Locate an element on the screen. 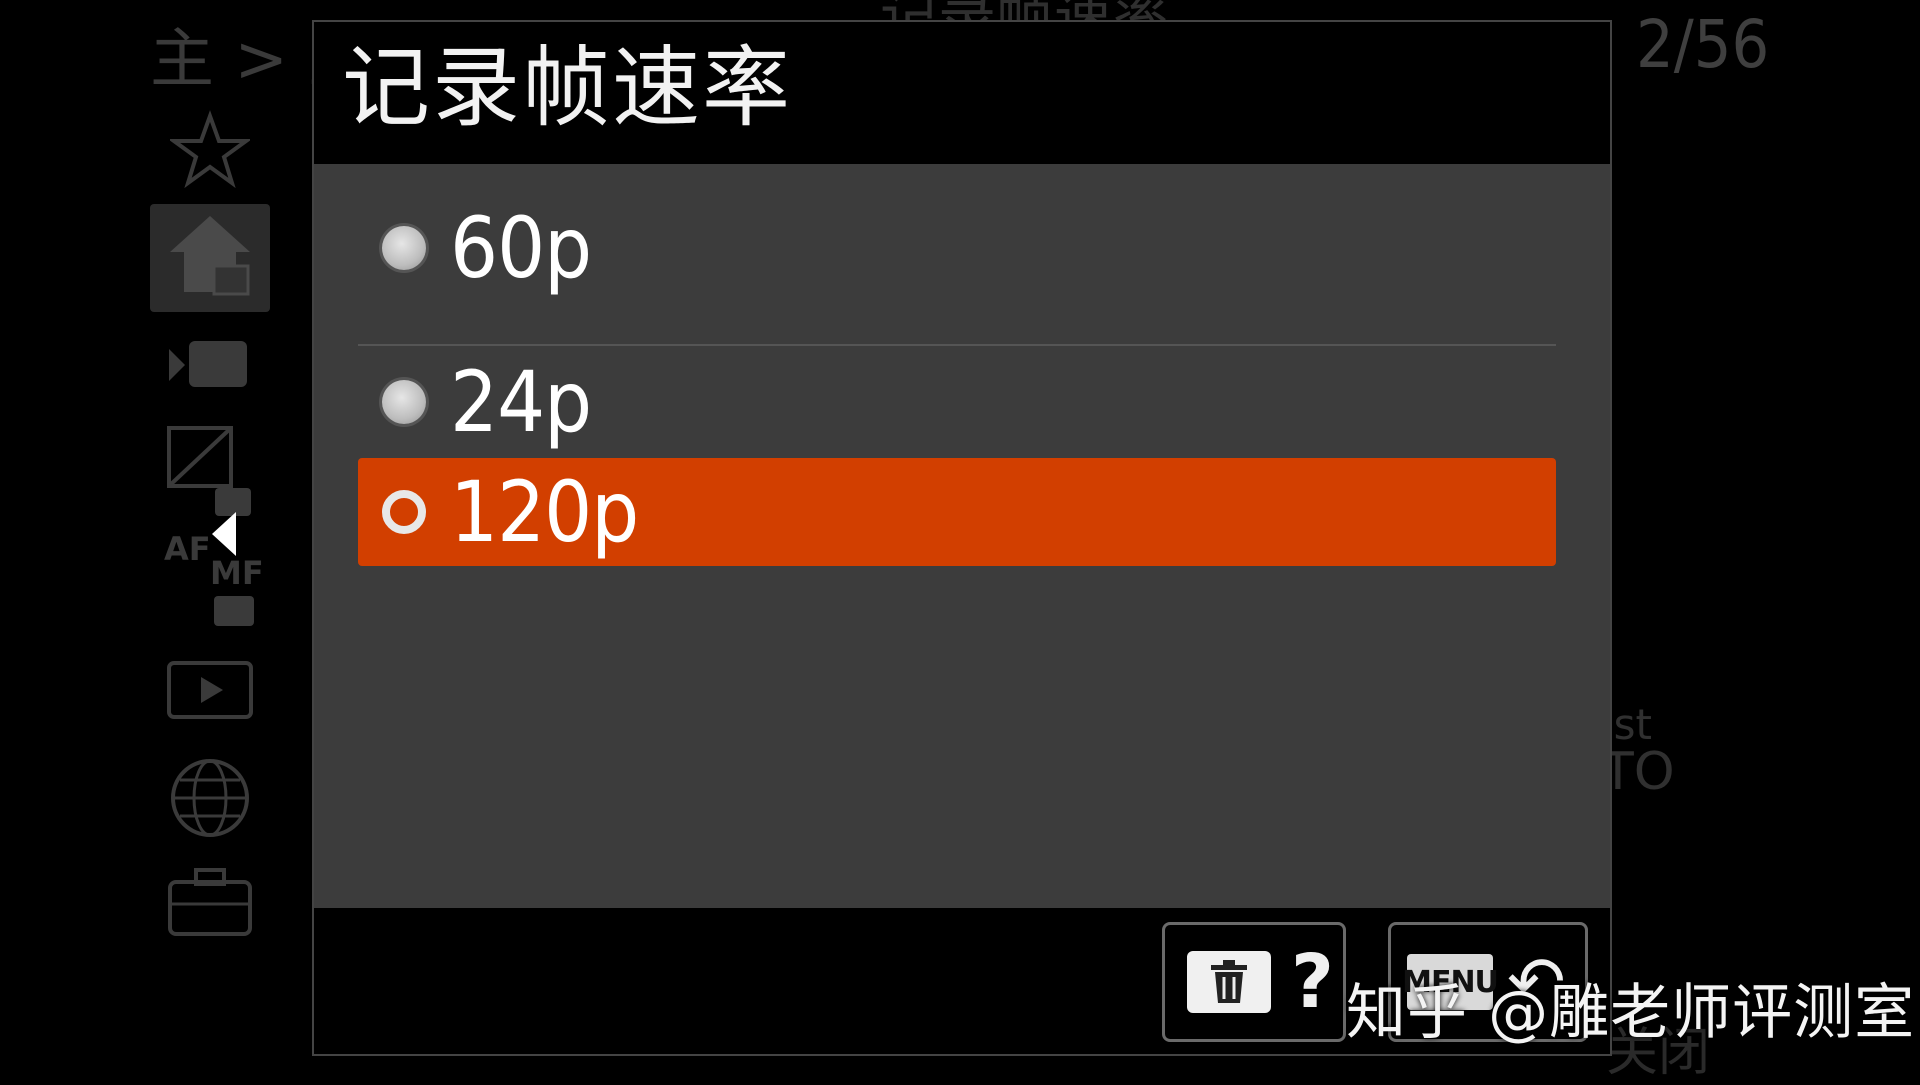  option-label: 60p is located at coordinates (521, 248).